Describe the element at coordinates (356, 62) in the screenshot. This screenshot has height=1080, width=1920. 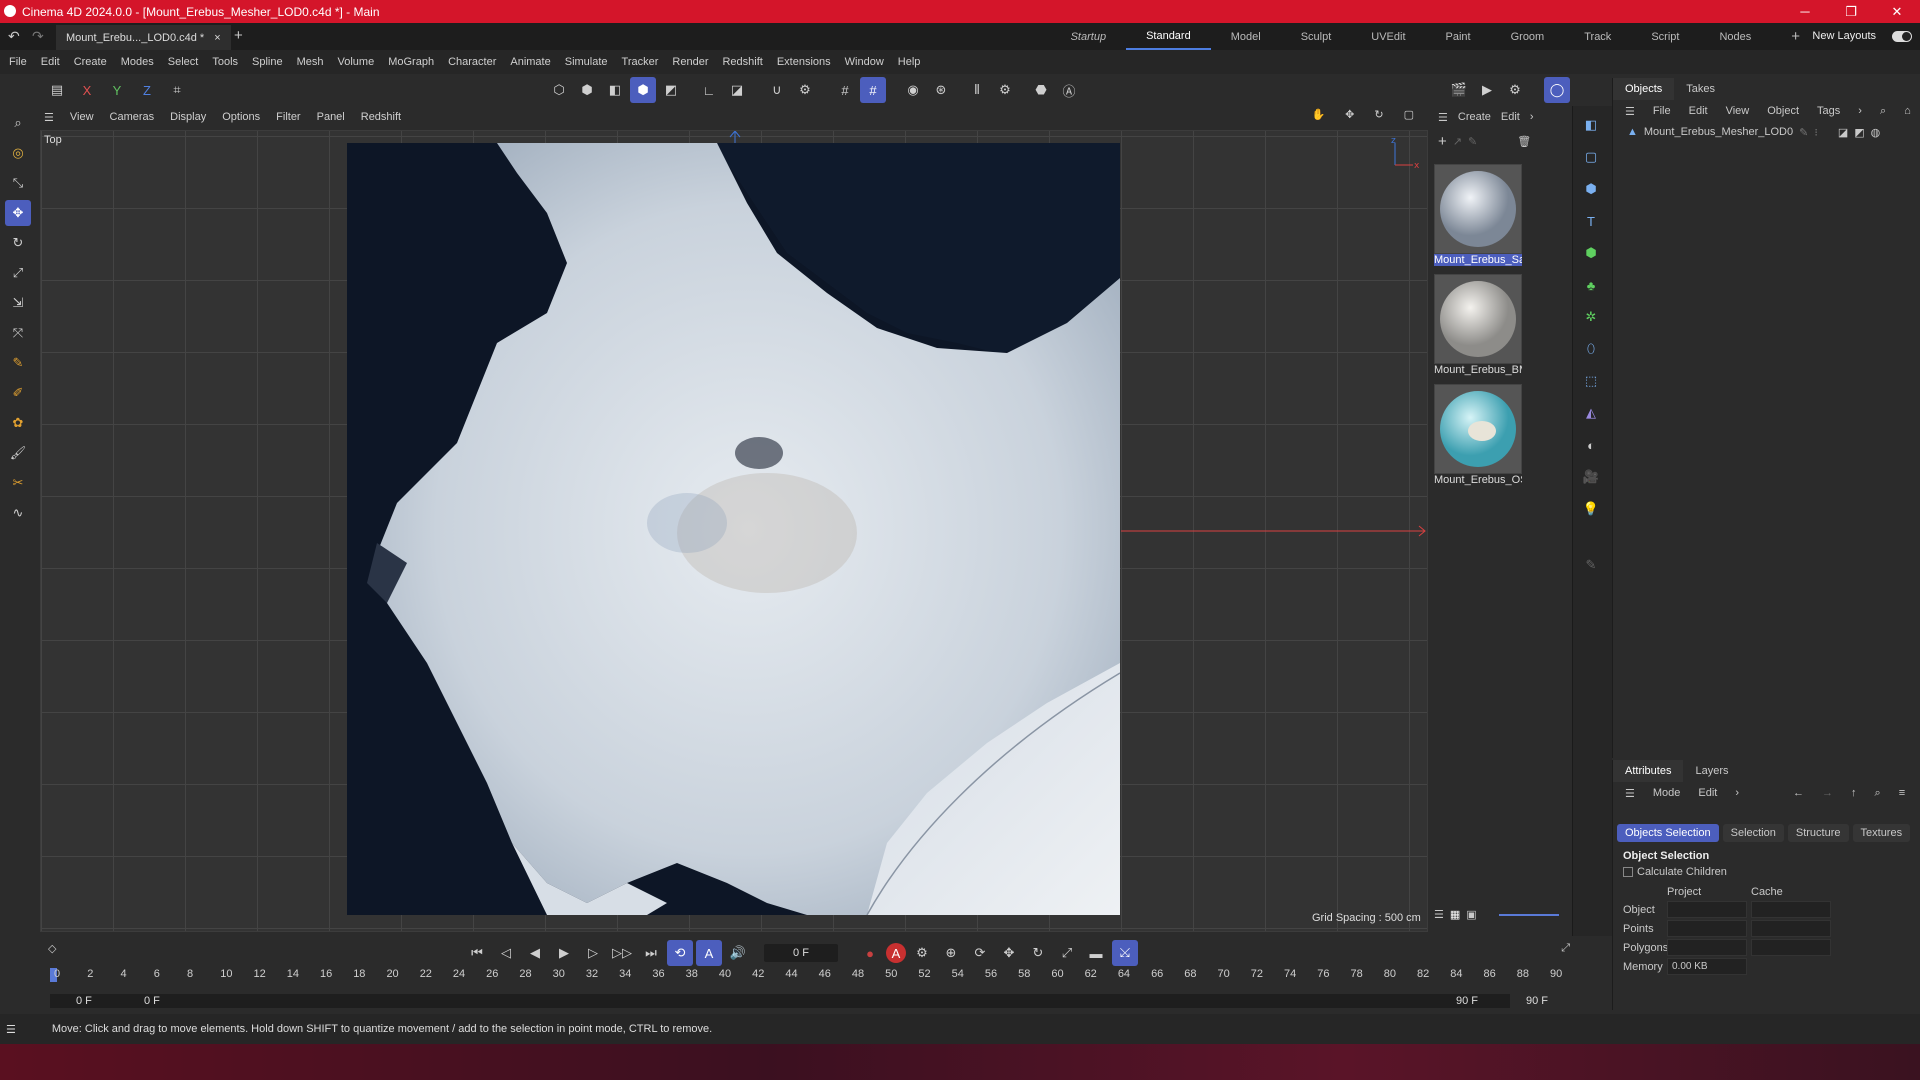
I see `menu-volume: Volume` at that location.